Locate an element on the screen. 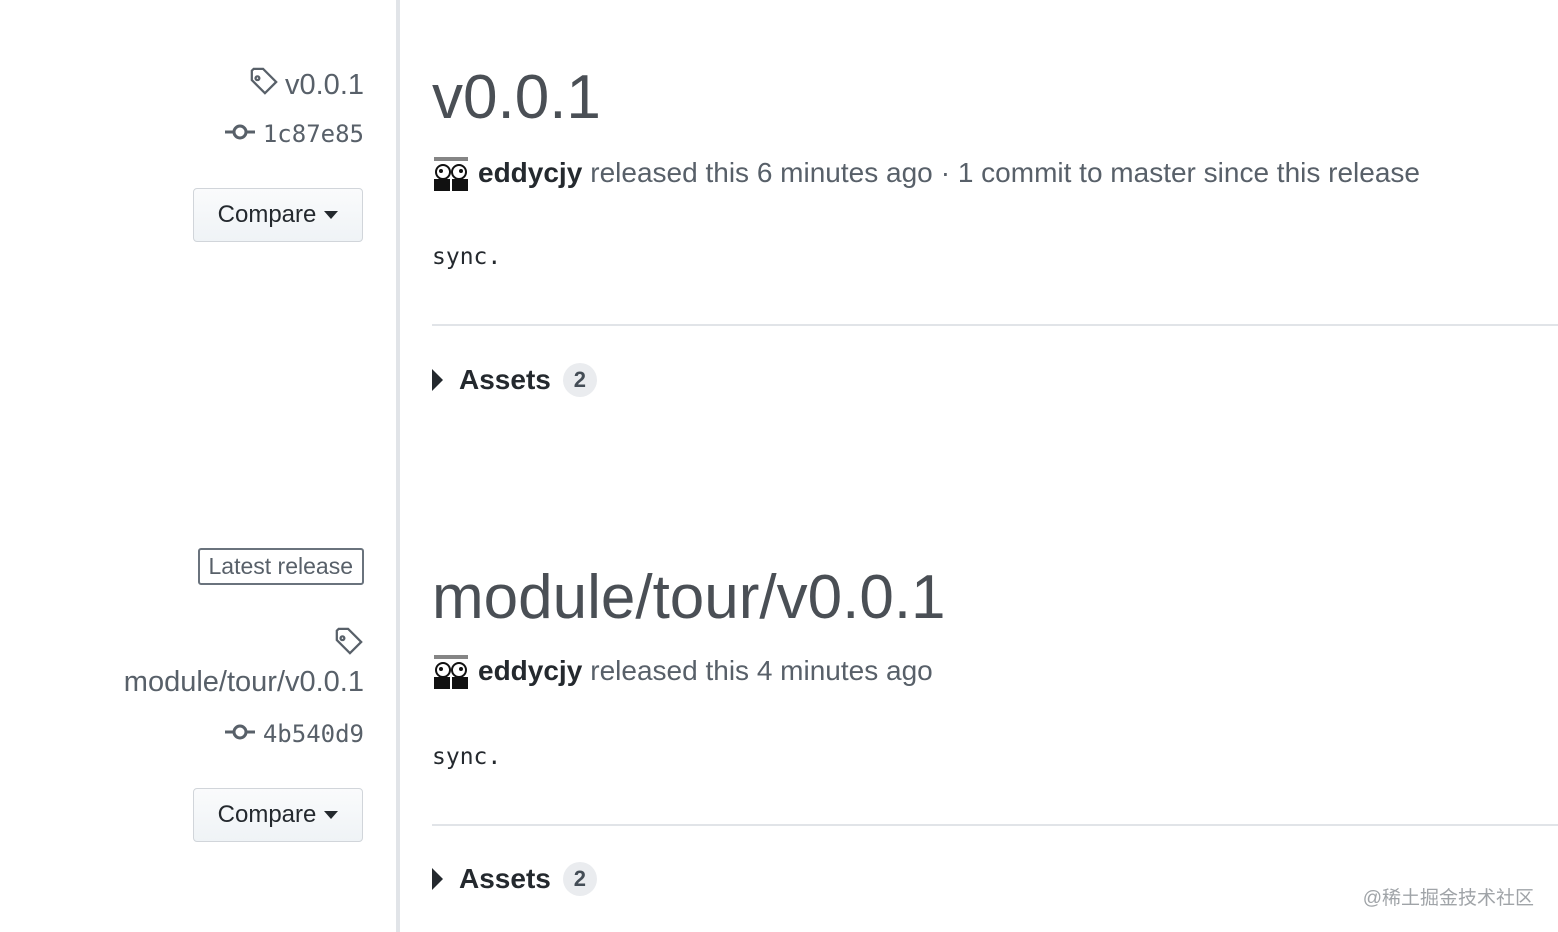  release-time: released this 4 minutes ago is located at coordinates (761, 670).